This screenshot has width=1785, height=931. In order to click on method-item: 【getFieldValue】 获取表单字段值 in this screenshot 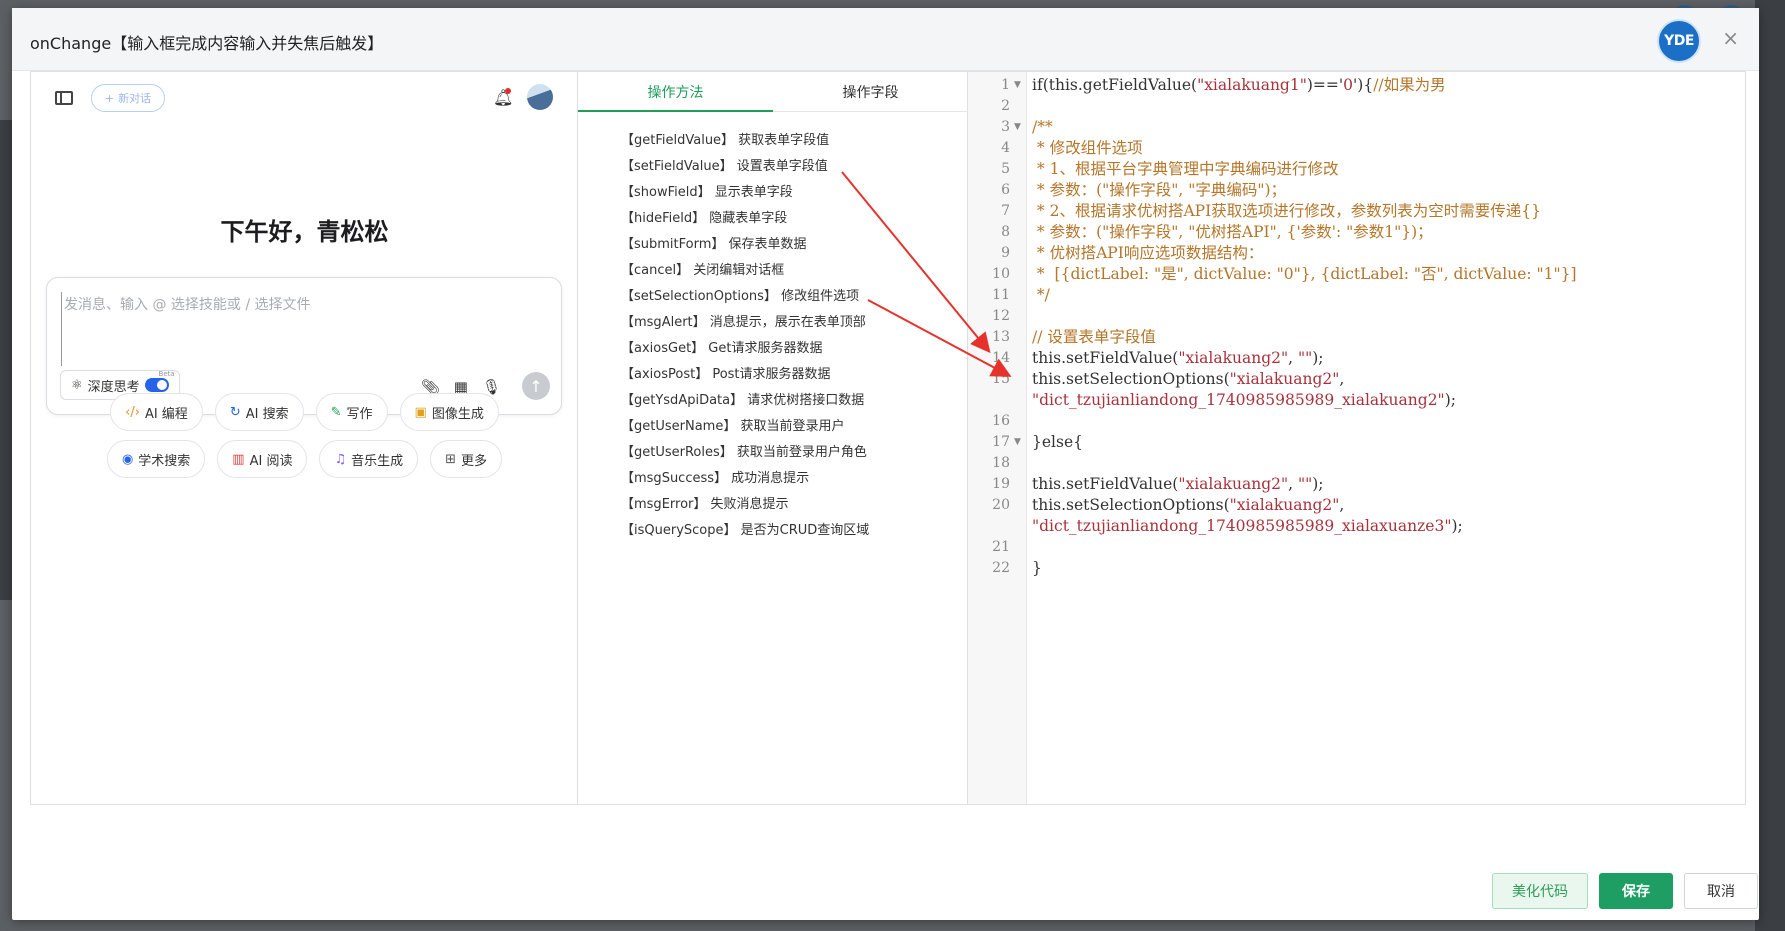, I will do `click(745, 141)`.